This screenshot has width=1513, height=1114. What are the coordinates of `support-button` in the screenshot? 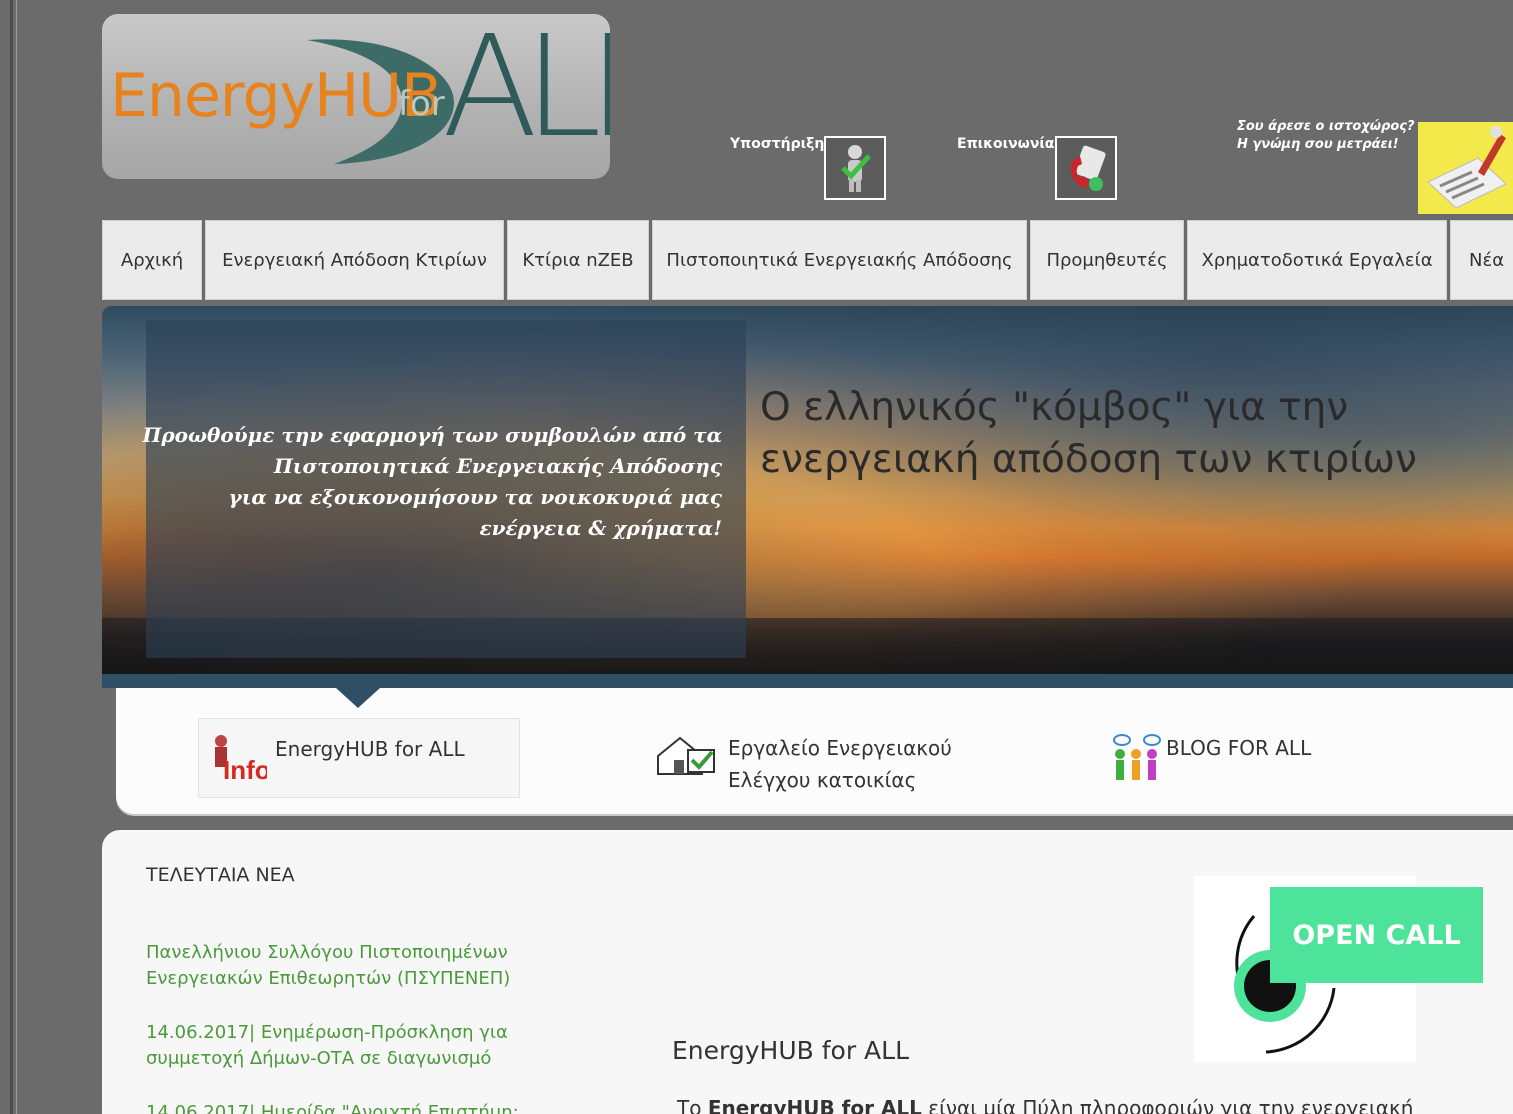 It's located at (855, 168).